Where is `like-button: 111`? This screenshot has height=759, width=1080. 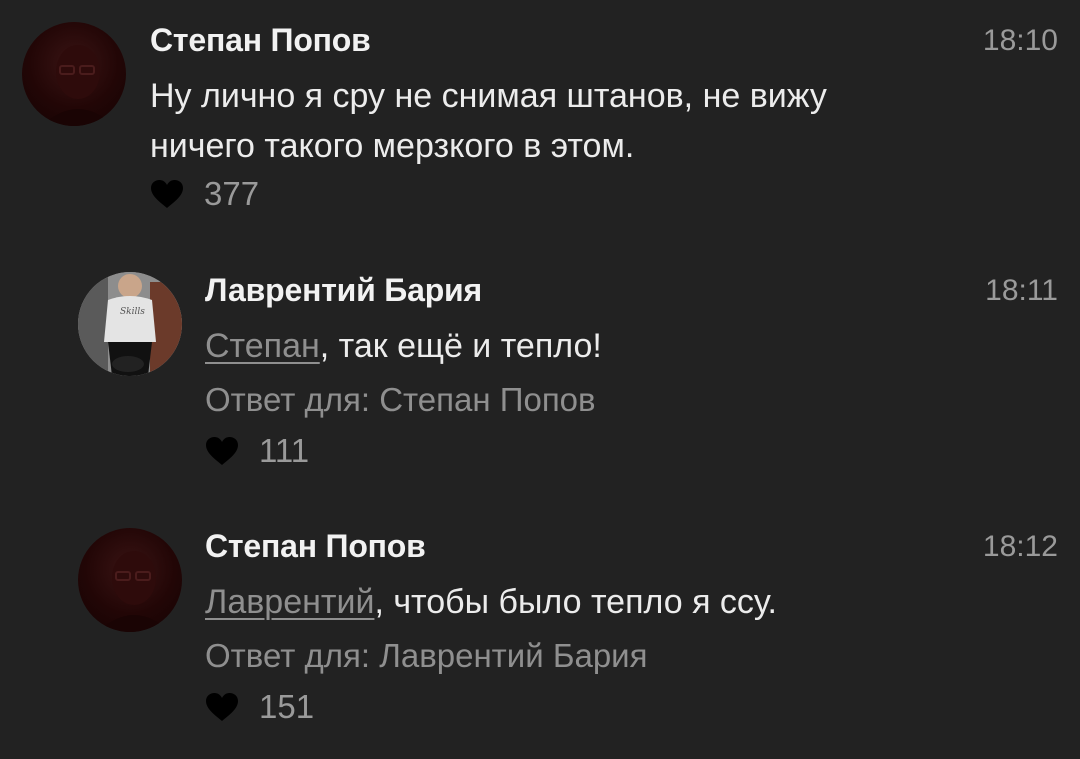
like-button: 111 is located at coordinates (257, 451).